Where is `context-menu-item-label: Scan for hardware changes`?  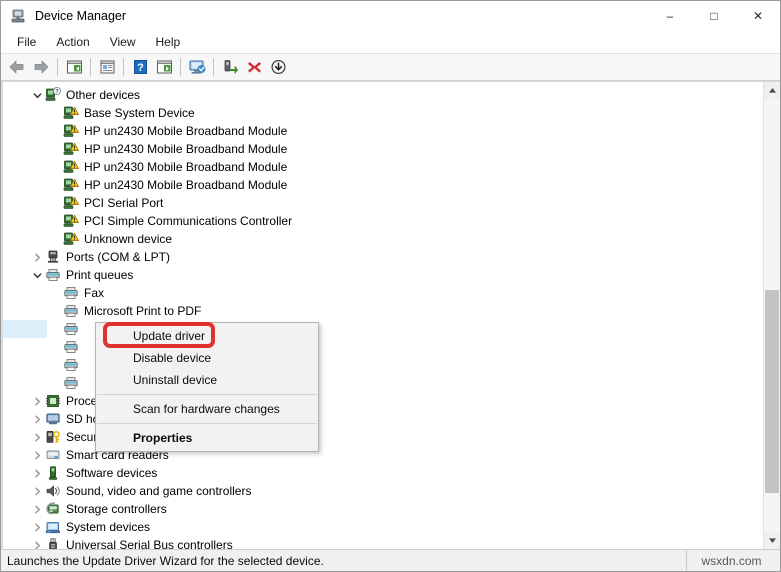
context-menu-item-label: Scan for hardware changes is located at coordinates (206, 409).